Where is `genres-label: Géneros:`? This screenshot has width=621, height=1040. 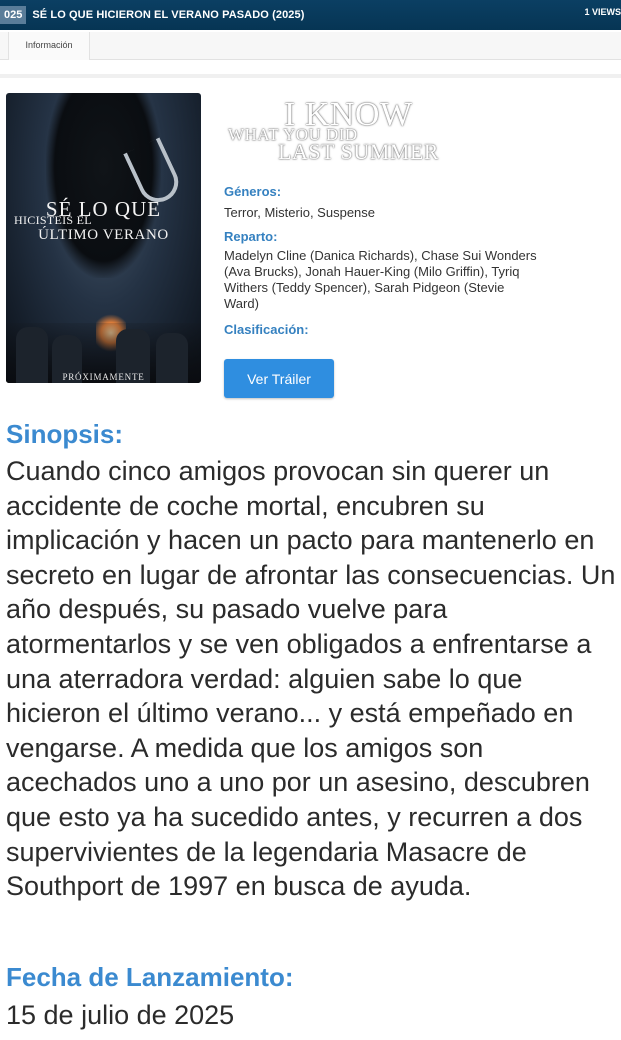 genres-label: Géneros: is located at coordinates (253, 191).